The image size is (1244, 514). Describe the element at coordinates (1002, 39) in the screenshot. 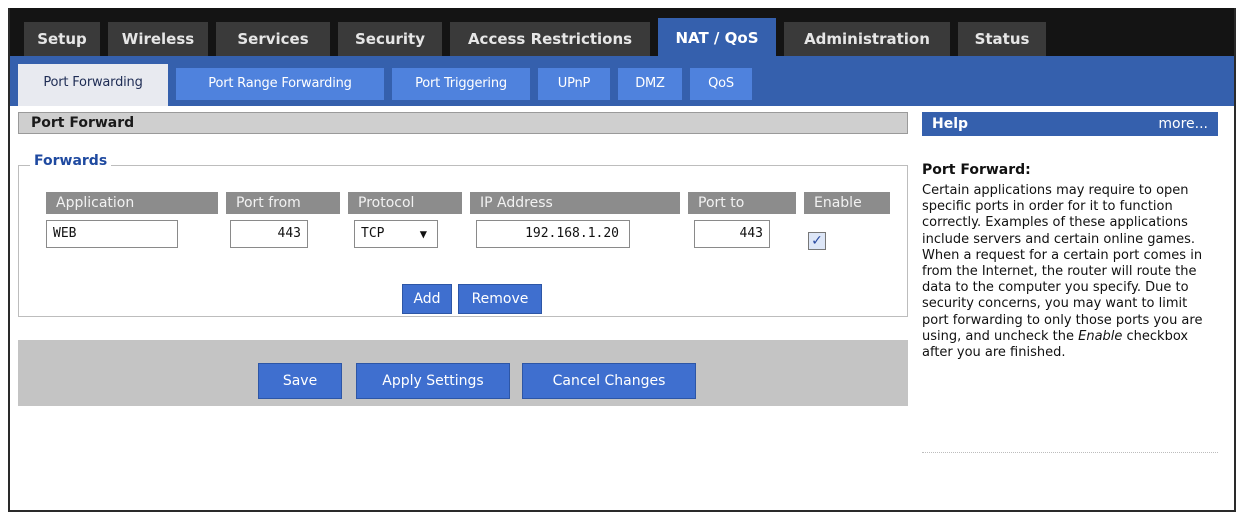

I see `tab-status: Status` at that location.